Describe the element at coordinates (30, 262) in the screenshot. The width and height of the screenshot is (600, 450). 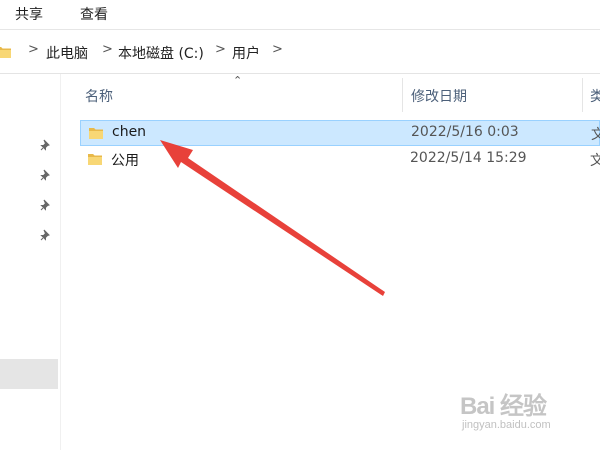
I see `navigation-pane` at that location.